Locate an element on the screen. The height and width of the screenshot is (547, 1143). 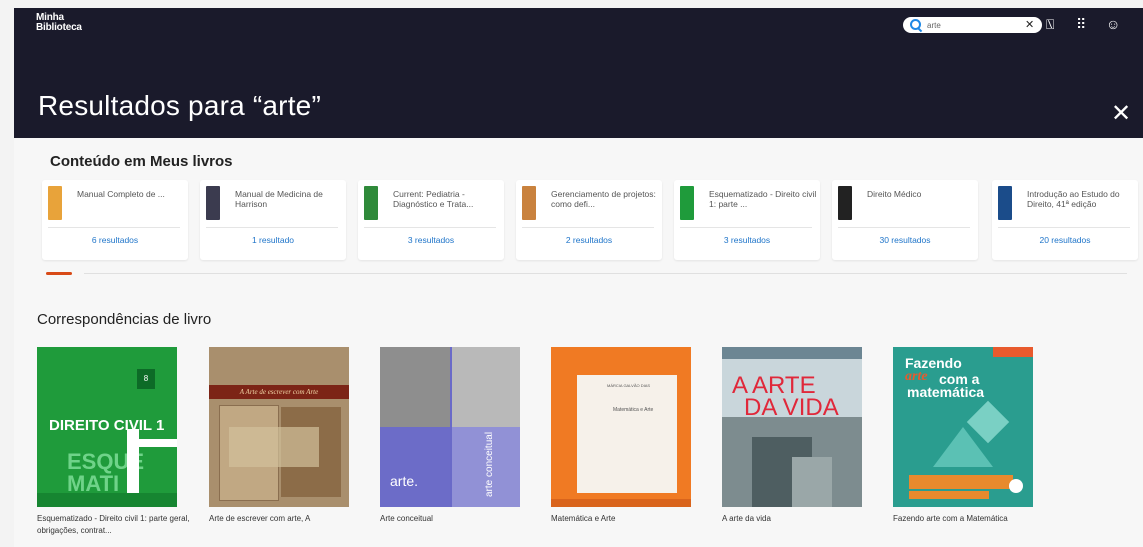
book-result: arte. arte conceitual Arte conceitual is located at coordinates (450, 436).